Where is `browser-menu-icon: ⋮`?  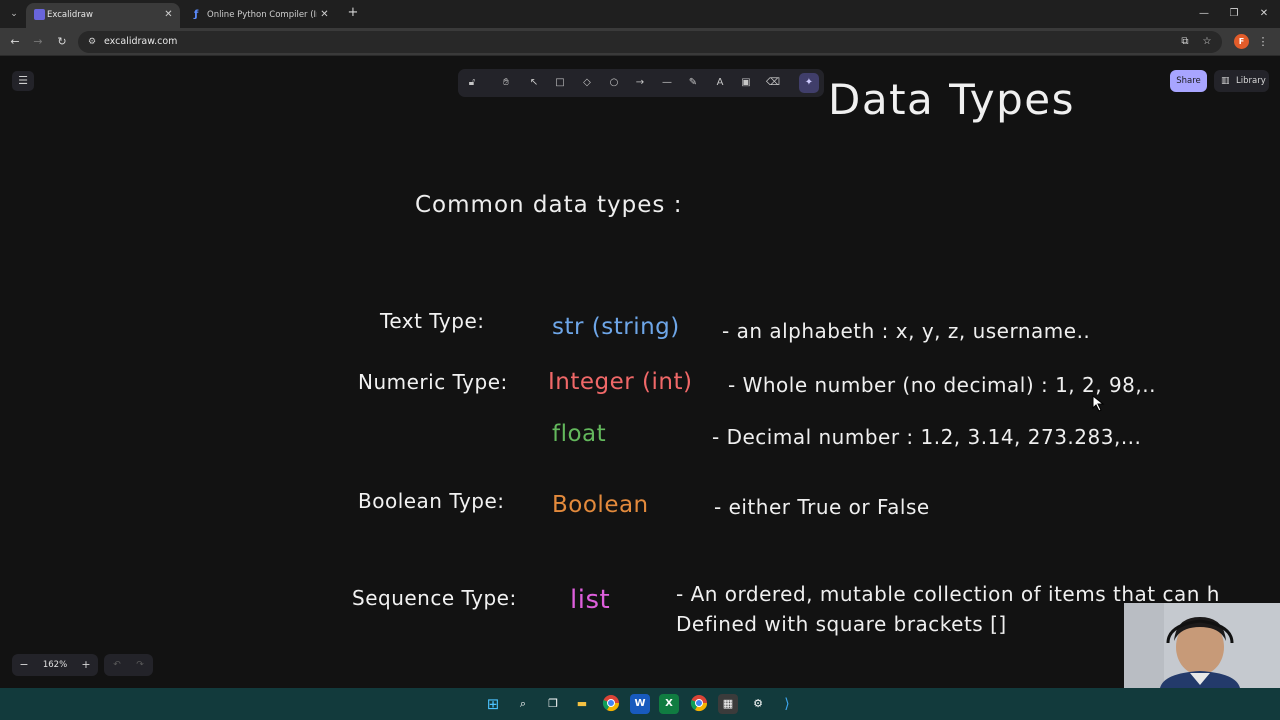
browser-menu-icon: ⋮ is located at coordinates (1263, 42).